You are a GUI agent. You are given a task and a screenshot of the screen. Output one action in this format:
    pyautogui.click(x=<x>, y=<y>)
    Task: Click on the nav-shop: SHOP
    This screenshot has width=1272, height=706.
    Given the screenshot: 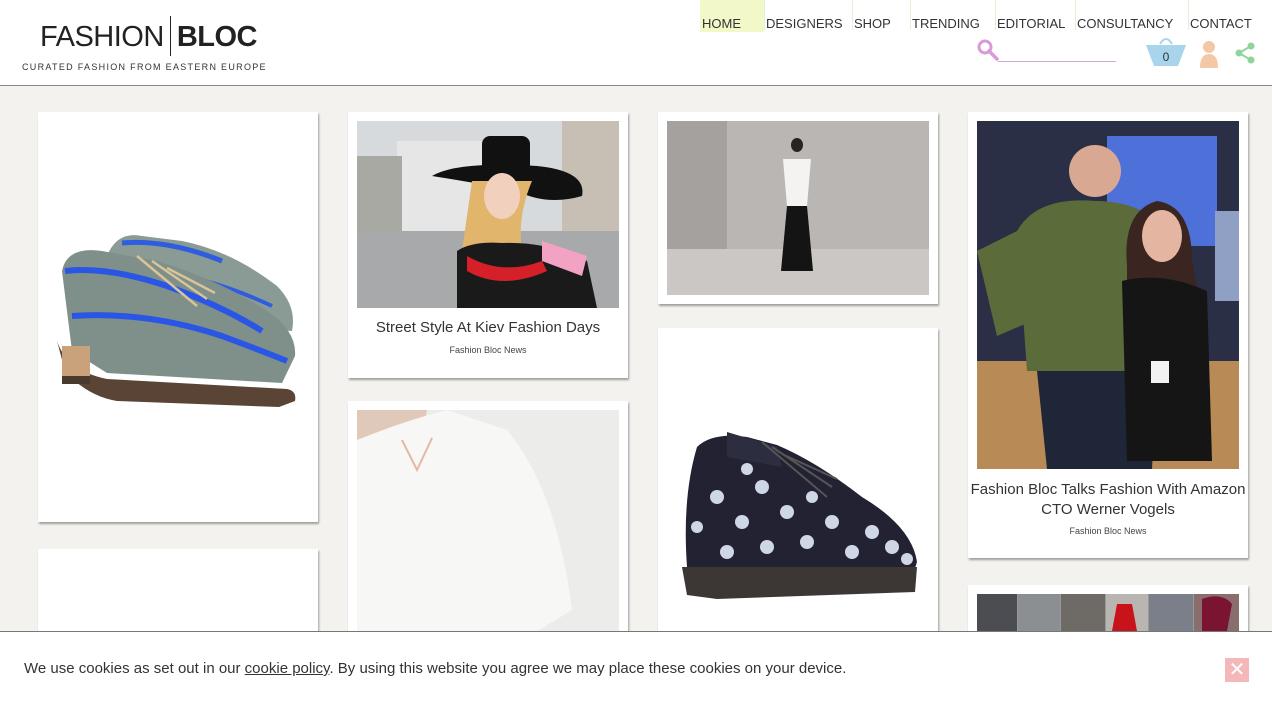 What is the action you would take?
    pyautogui.click(x=881, y=16)
    